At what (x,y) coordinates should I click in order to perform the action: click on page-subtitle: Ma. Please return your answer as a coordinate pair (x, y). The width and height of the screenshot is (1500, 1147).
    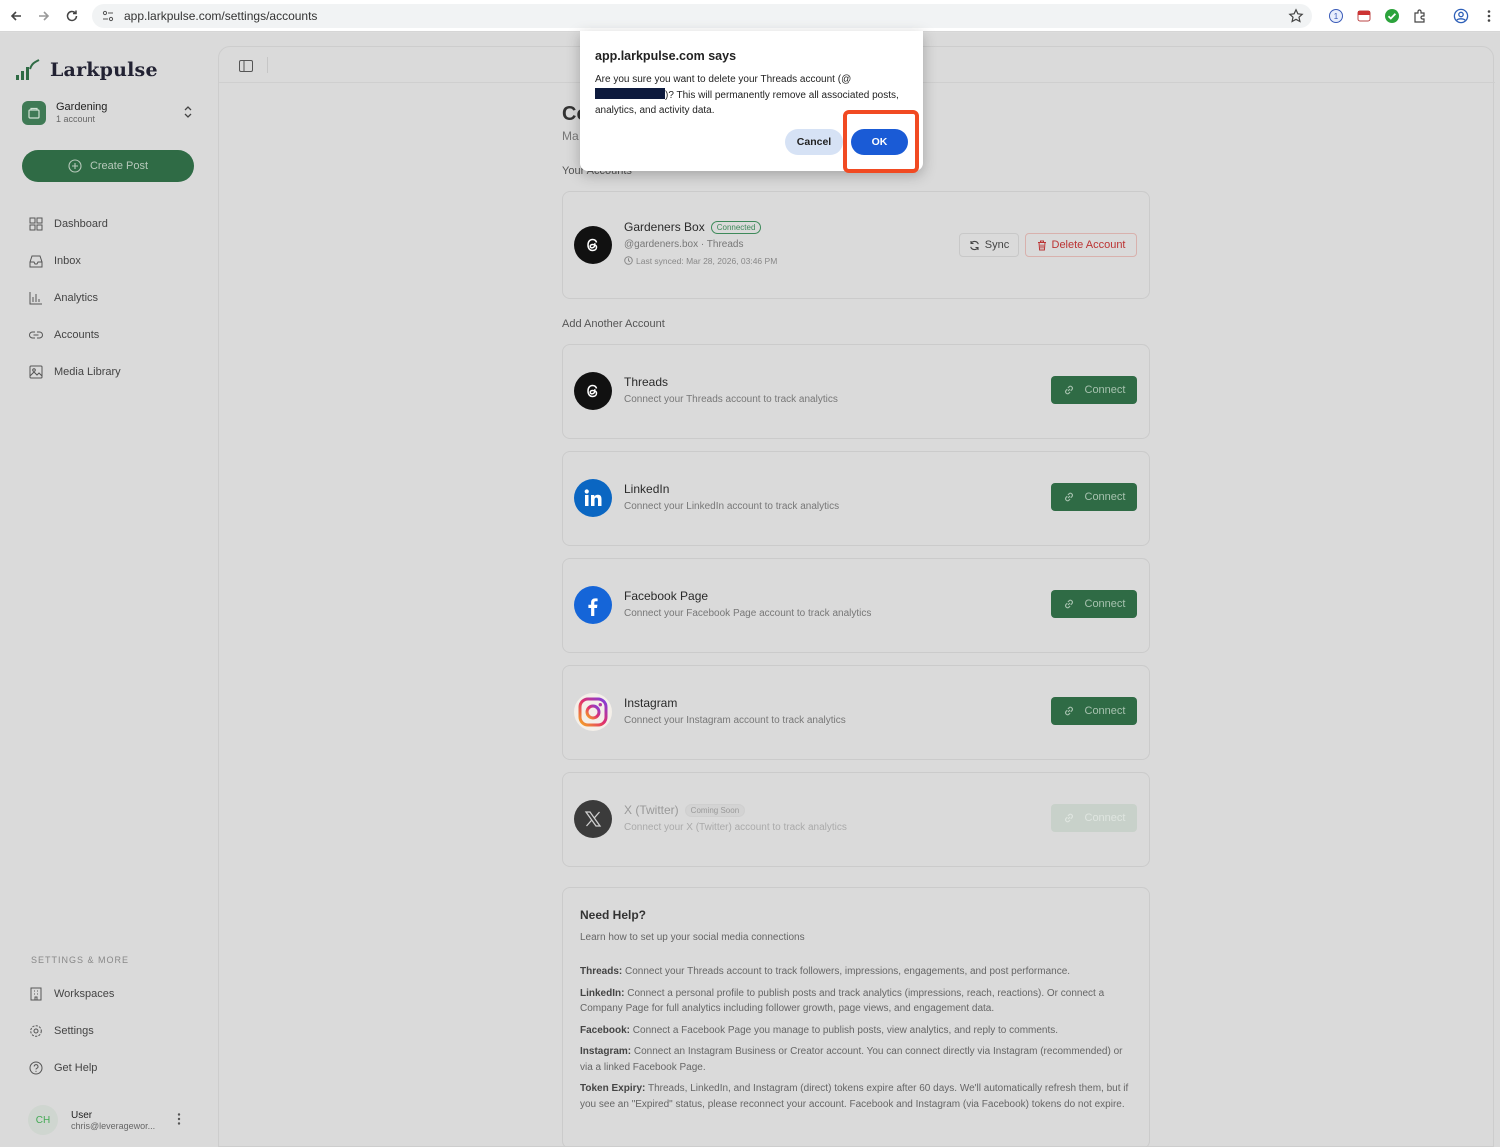
    Looking at the image, I should click on (570, 136).